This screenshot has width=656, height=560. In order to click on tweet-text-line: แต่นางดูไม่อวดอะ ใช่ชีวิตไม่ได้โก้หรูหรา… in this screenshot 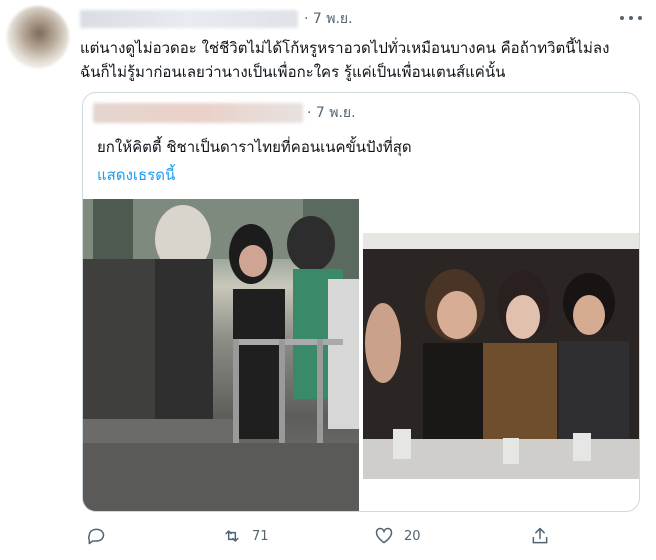, I will do `click(345, 48)`.